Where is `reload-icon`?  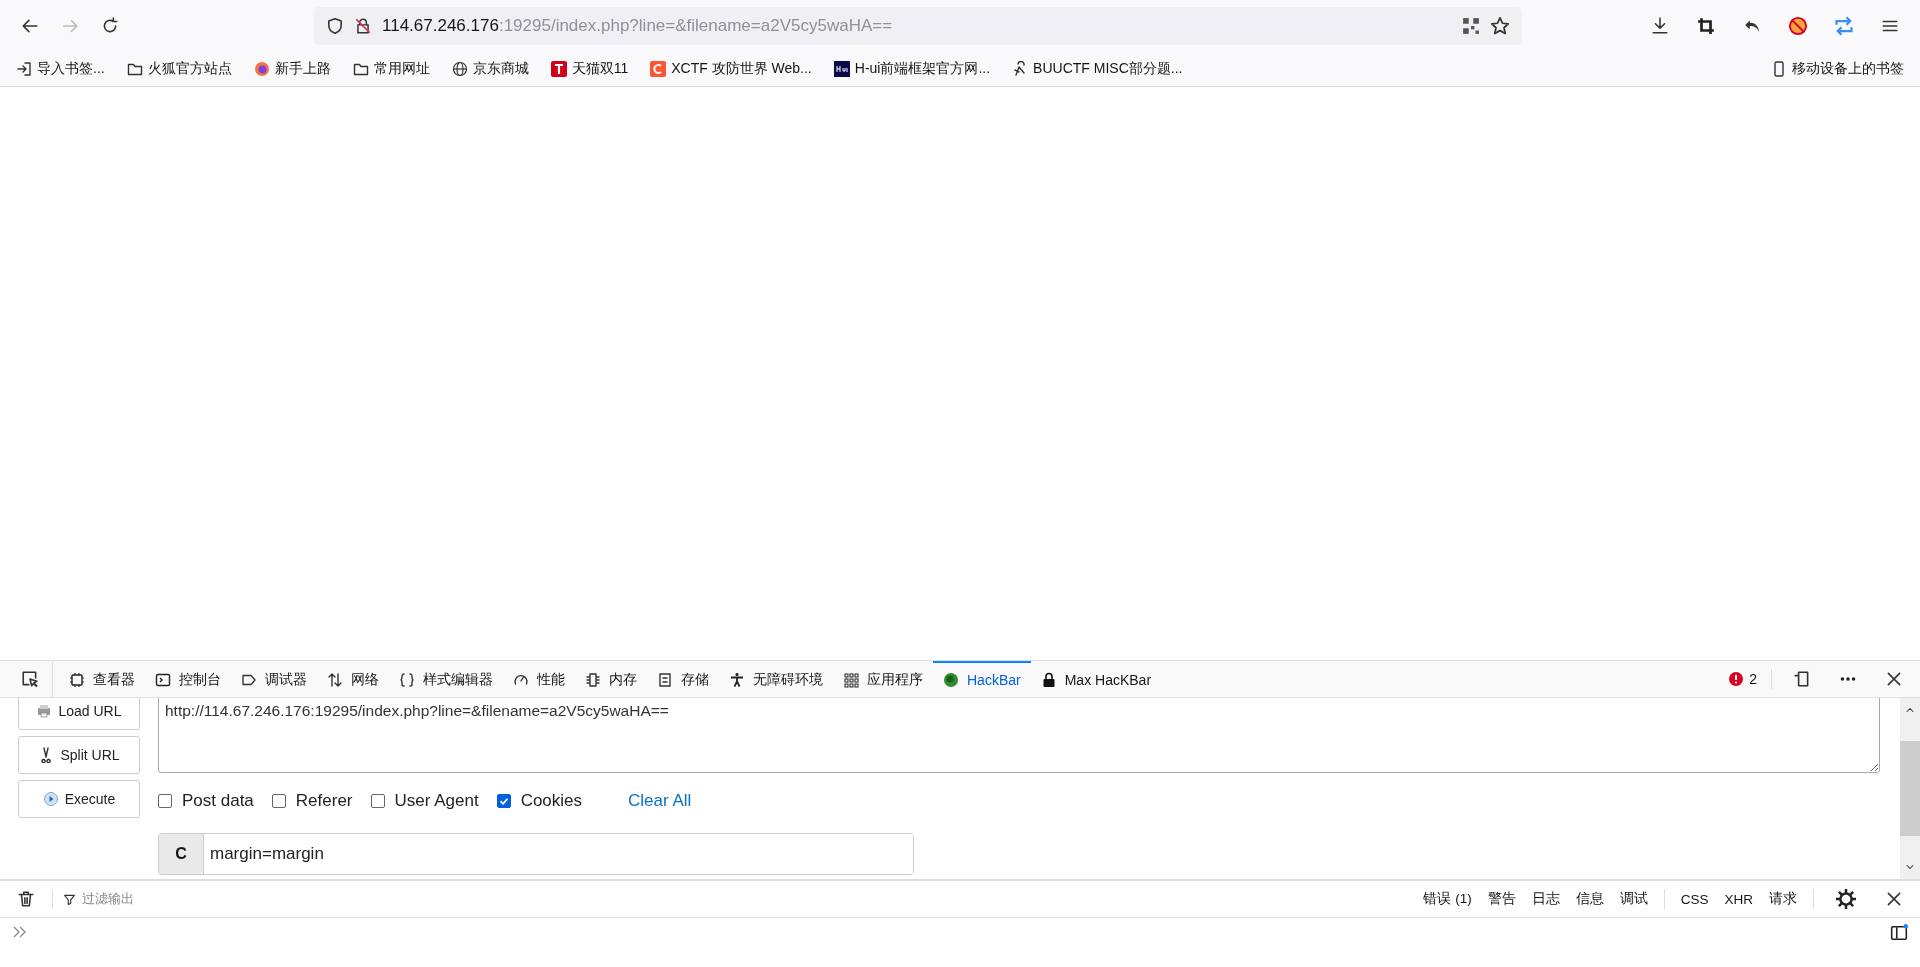
reload-icon is located at coordinates (110, 26).